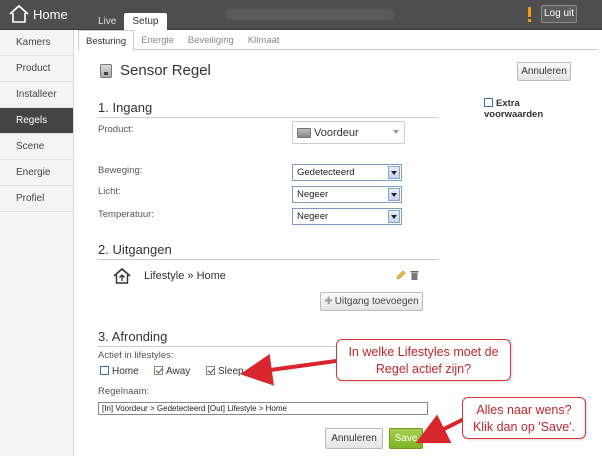 Image resolution: width=602 pixels, height=456 pixels. I want to click on callout-save-line1: Alles naar wens?, so click(524, 410).